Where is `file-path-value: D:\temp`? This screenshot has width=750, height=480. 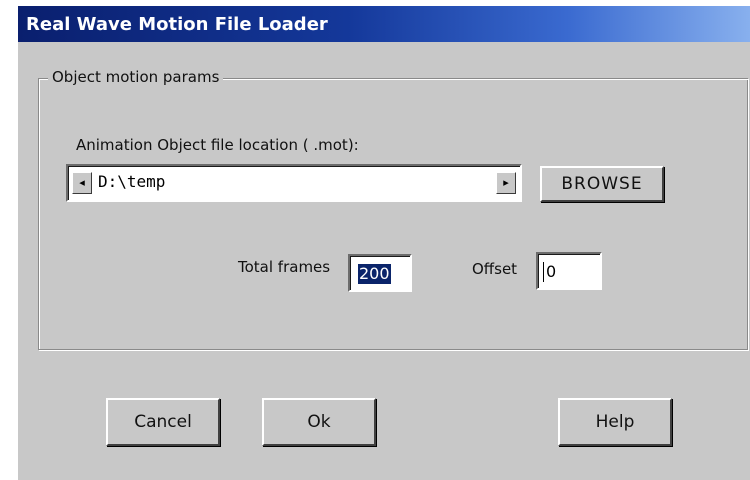
file-path-value: D:\temp is located at coordinates (132, 181).